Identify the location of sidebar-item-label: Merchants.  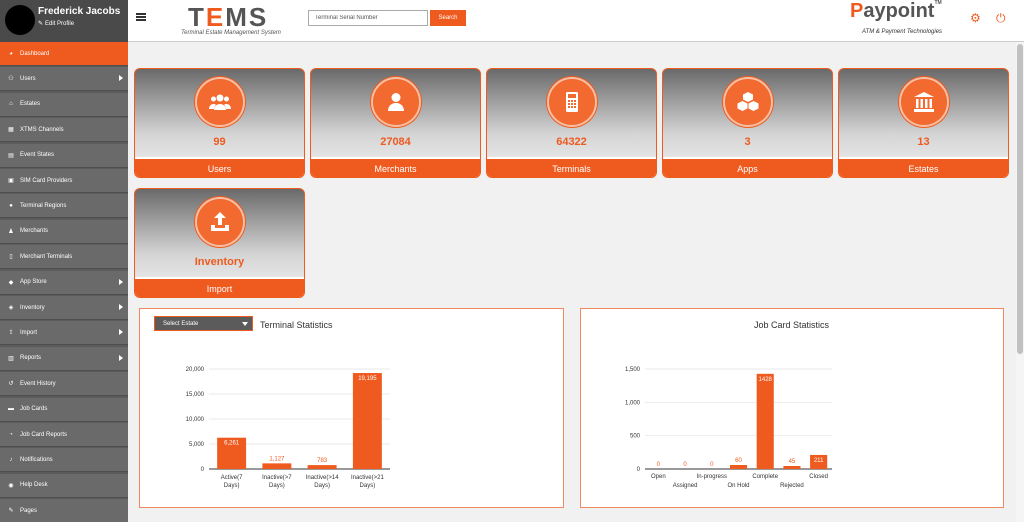
(34, 231).